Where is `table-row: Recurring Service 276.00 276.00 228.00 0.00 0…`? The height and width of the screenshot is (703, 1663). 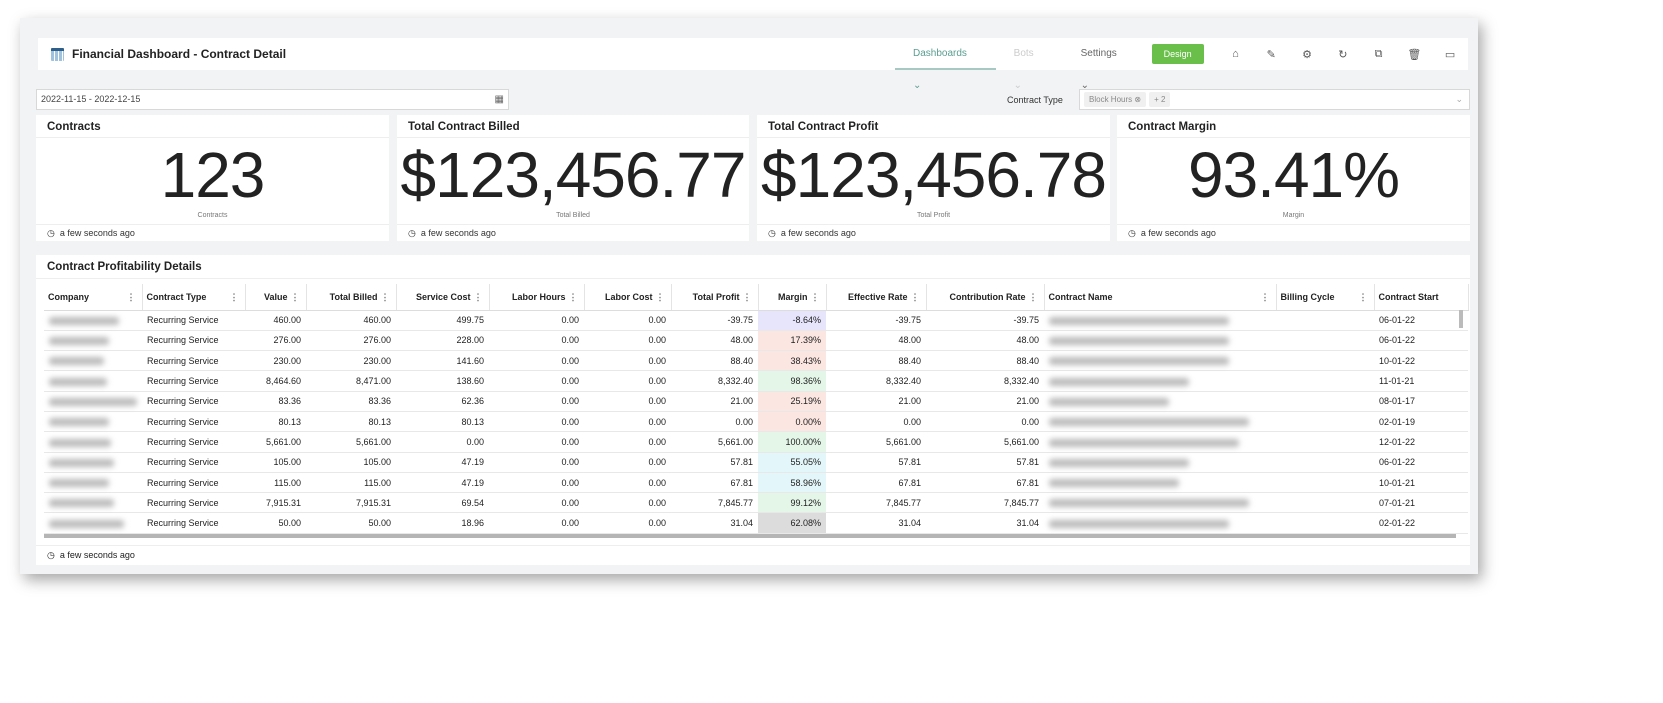 table-row: Recurring Service 276.00 276.00 228.00 0.00 0… is located at coordinates (756, 341).